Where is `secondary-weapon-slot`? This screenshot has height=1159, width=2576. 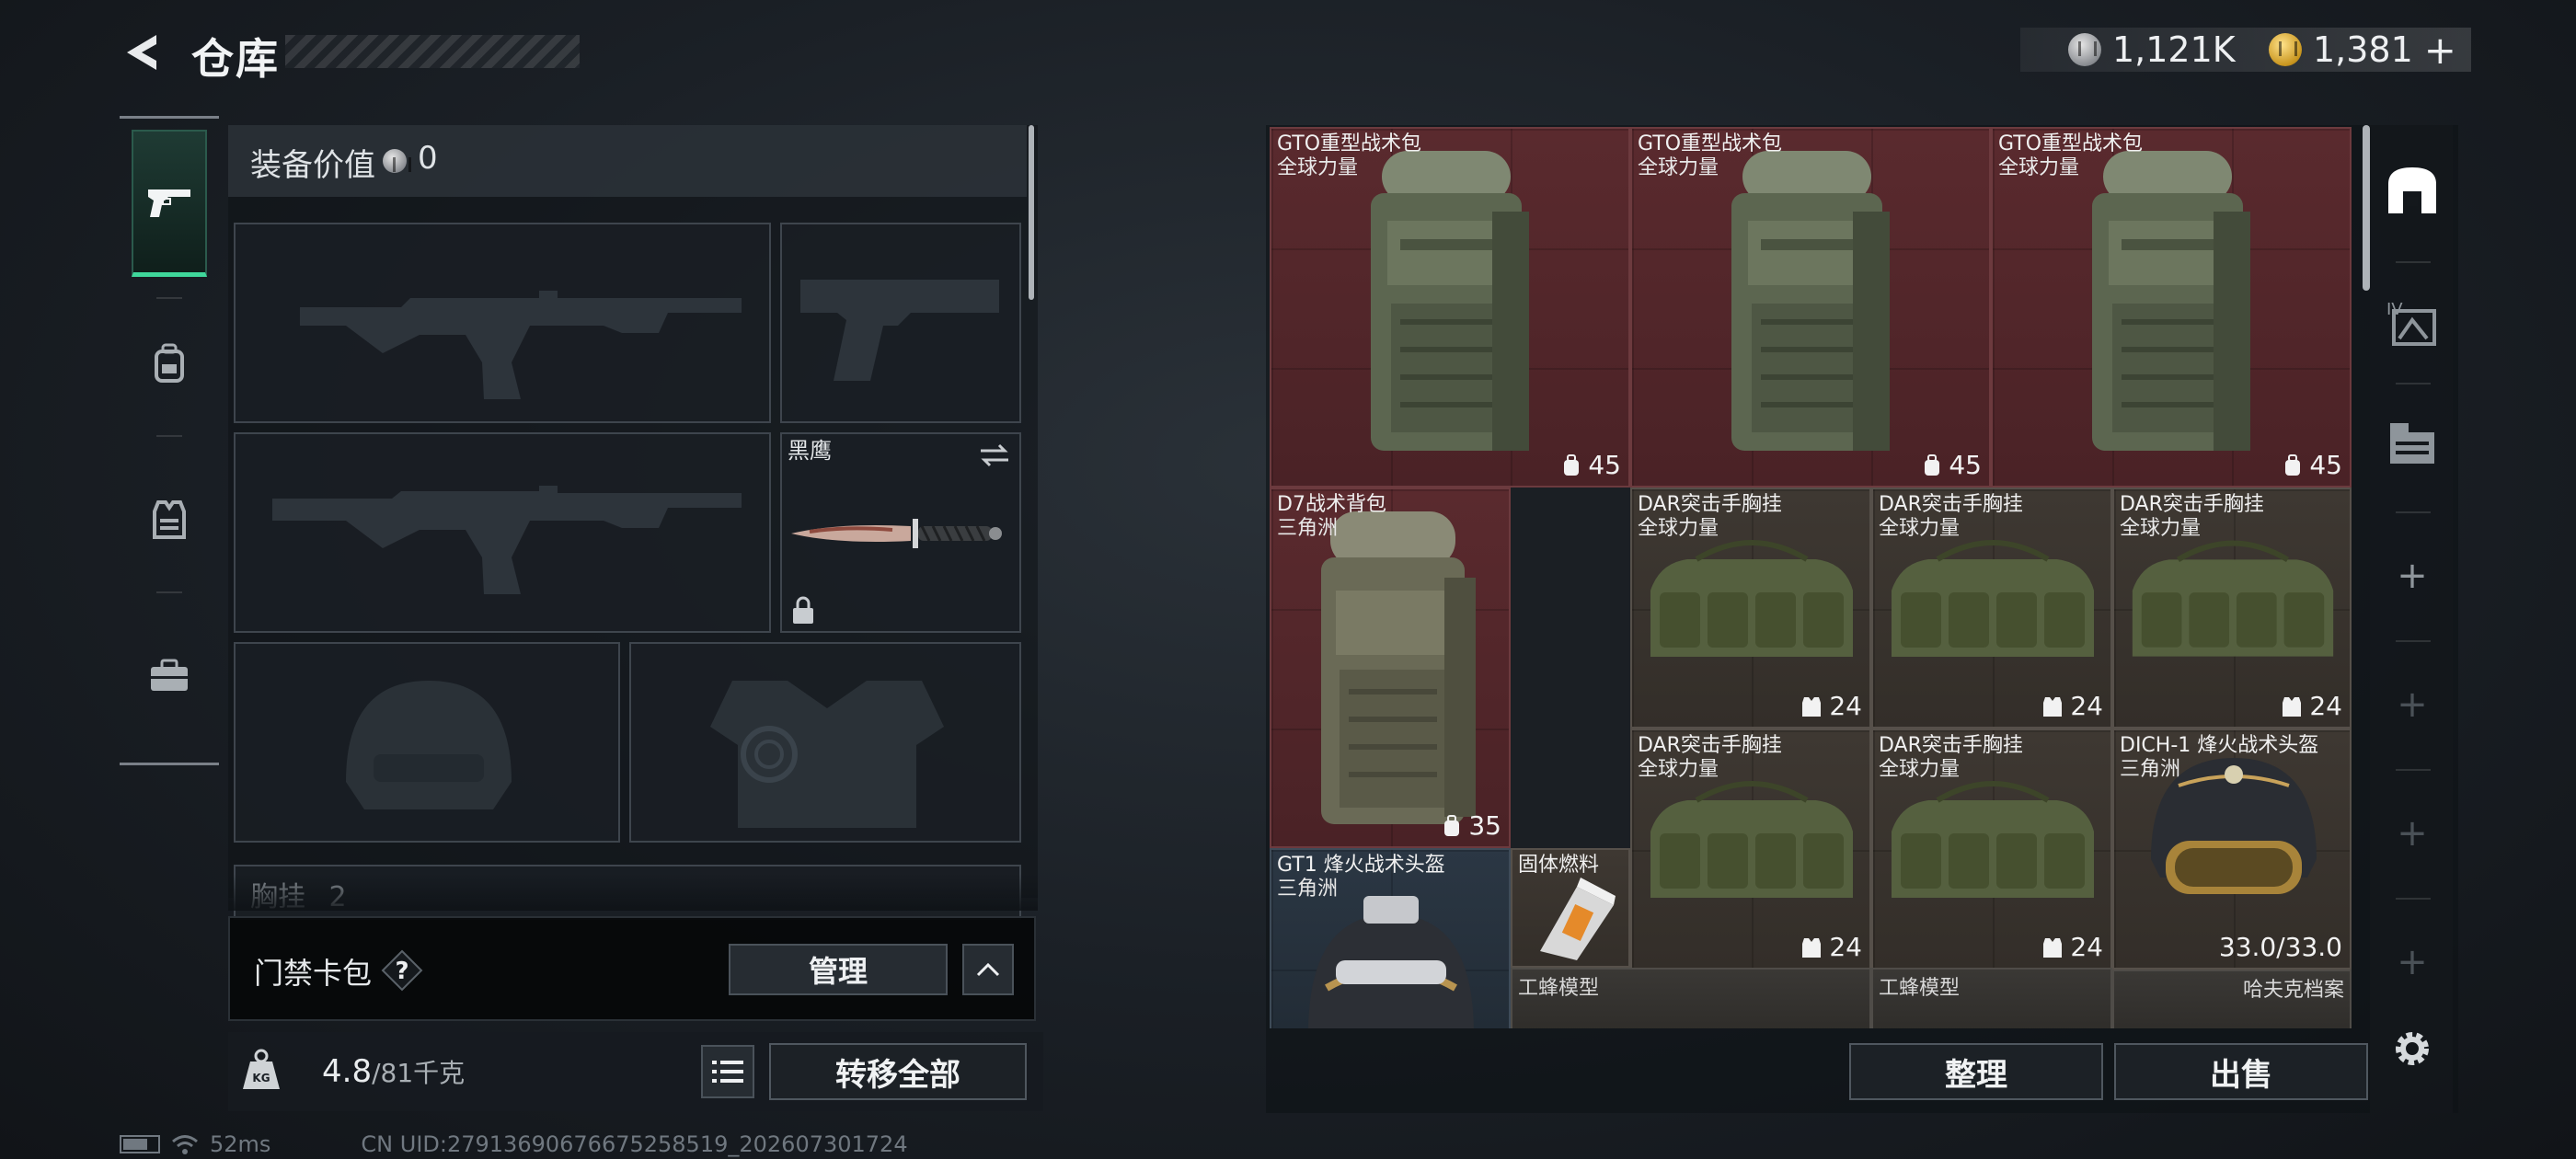 secondary-weapon-slot is located at coordinates (502, 532).